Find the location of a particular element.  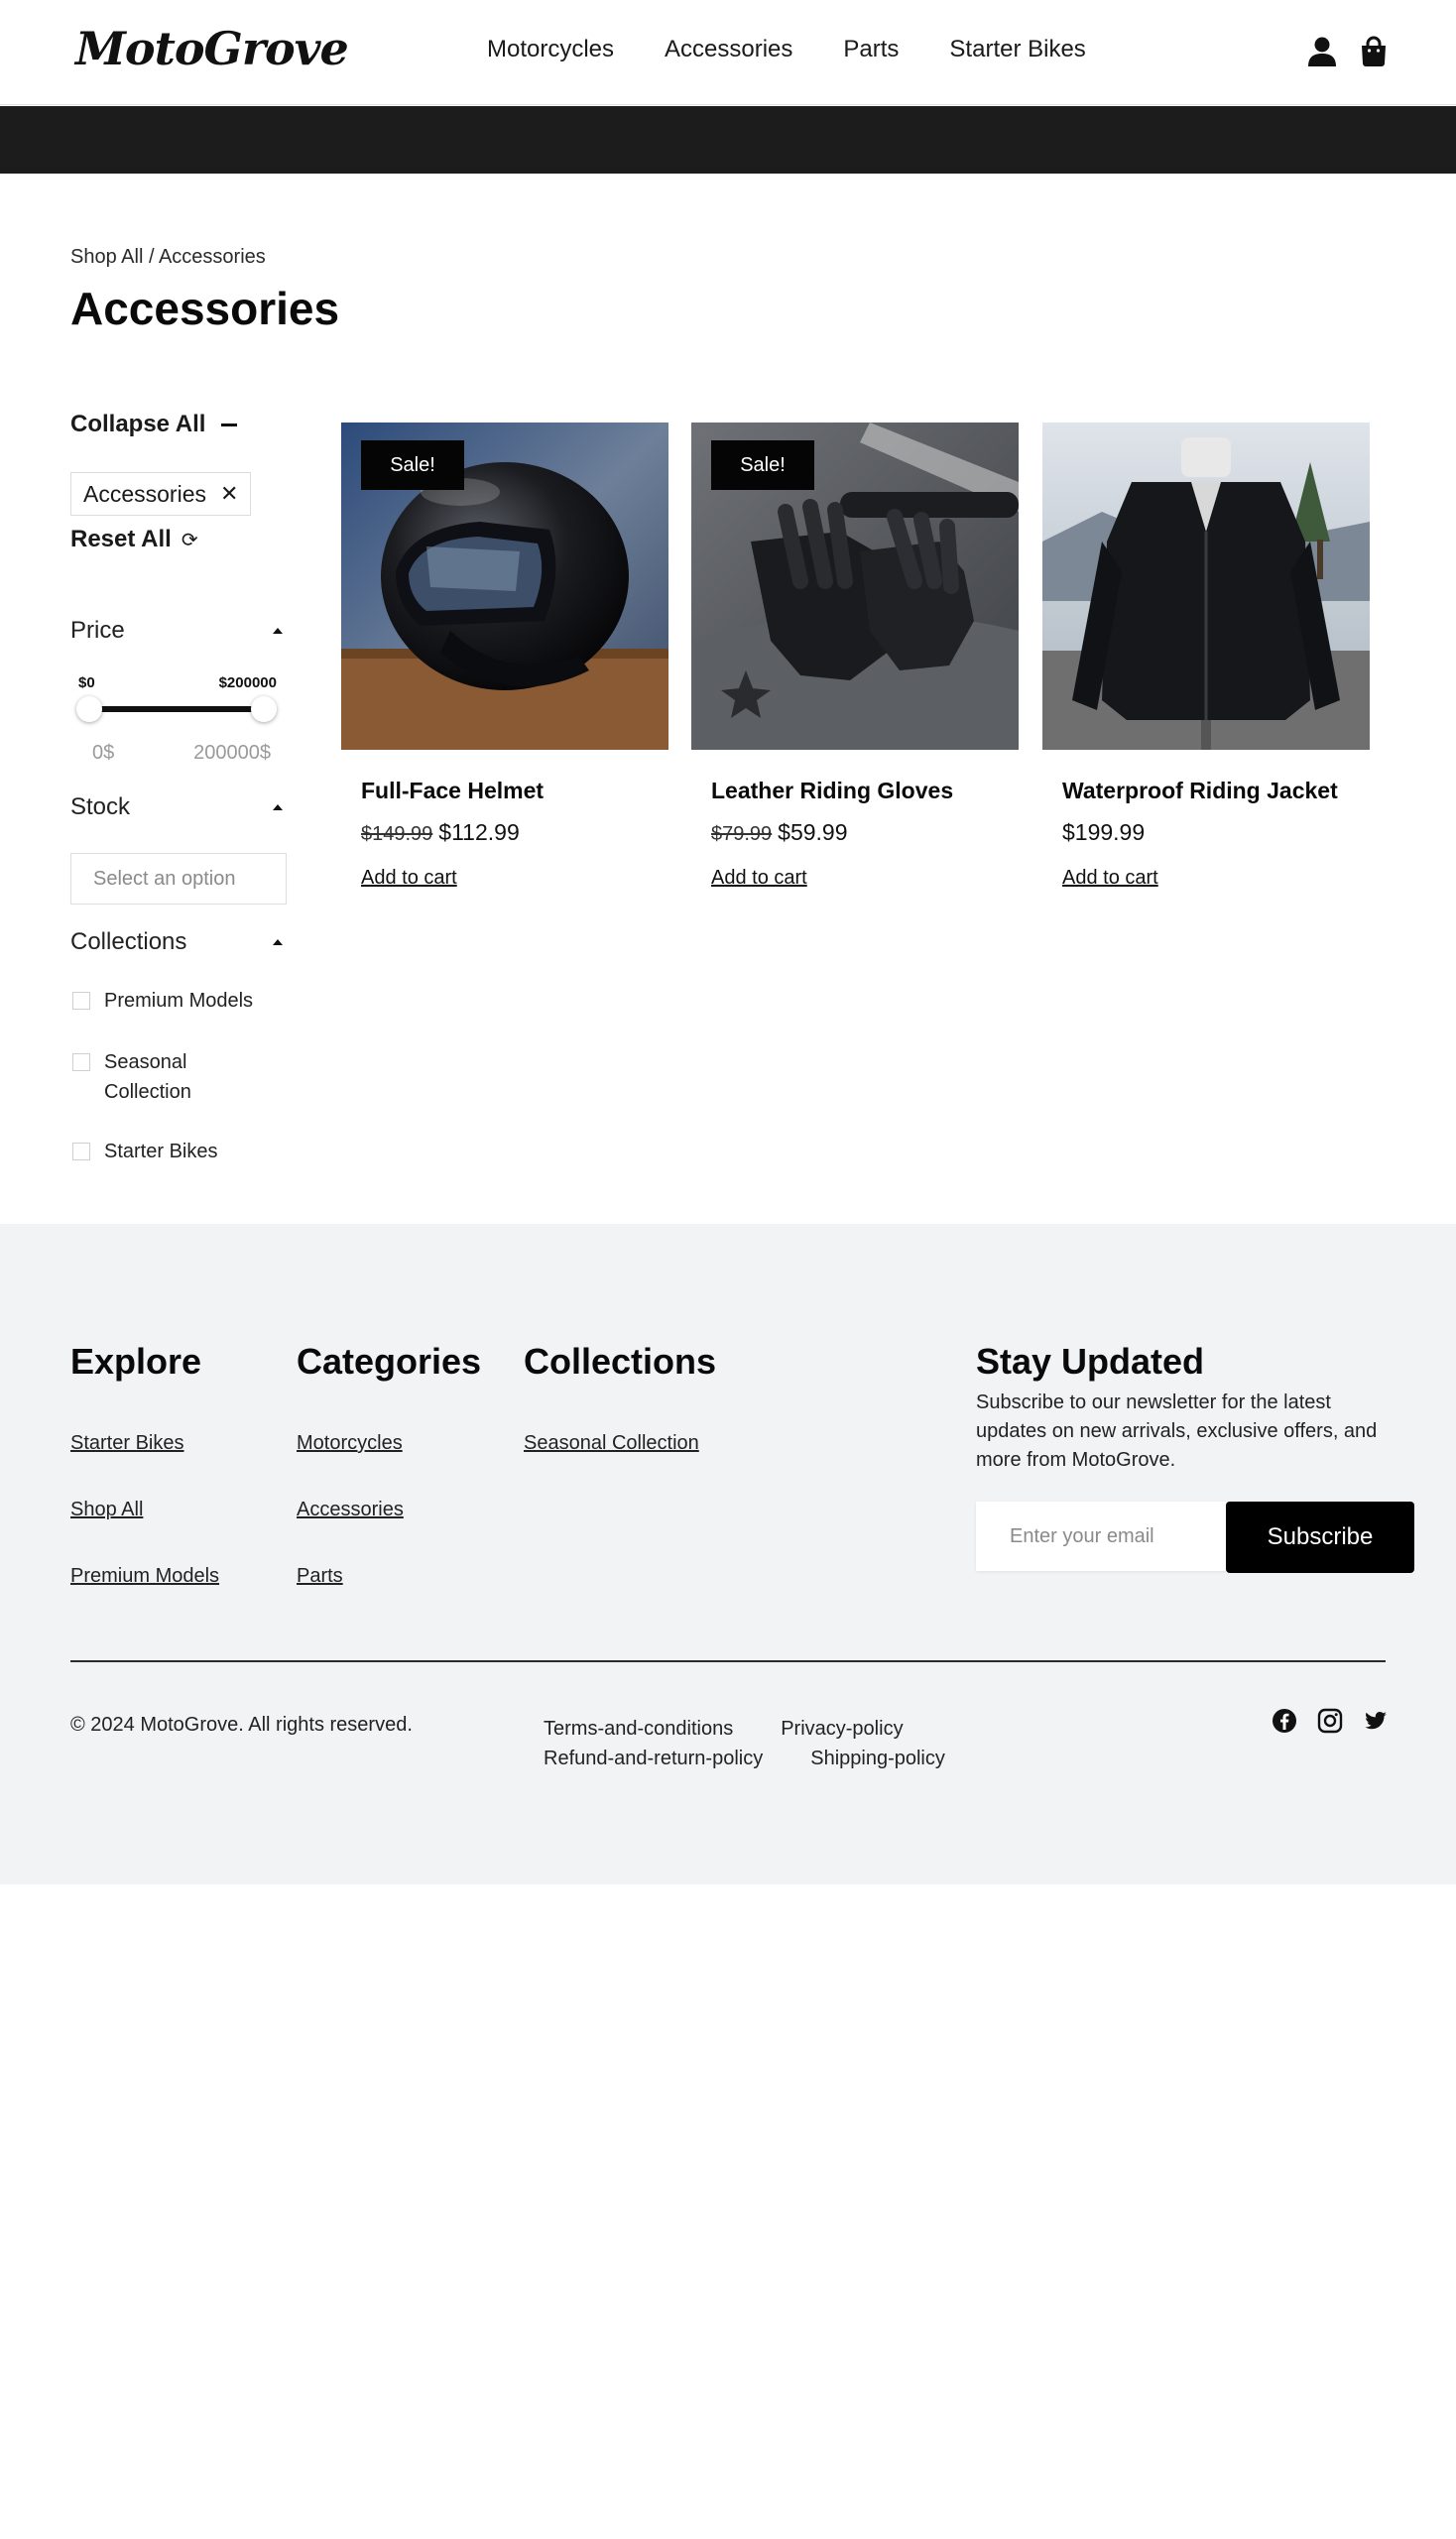

nav-motorcycles: Motorcycles is located at coordinates (550, 50).